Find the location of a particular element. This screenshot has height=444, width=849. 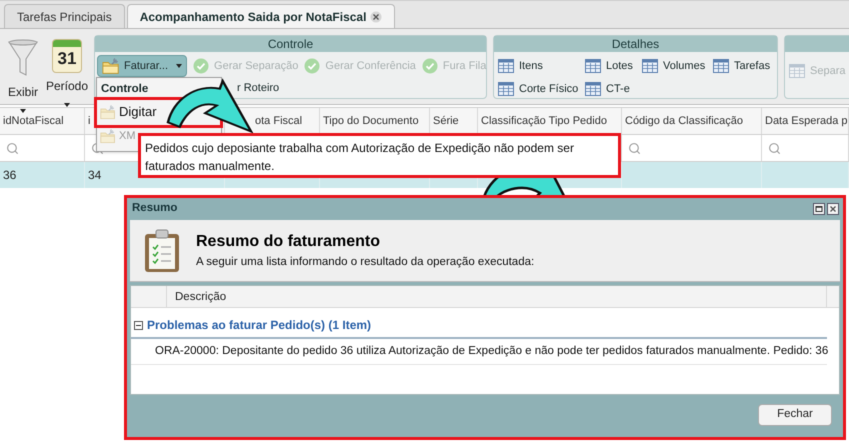

dialog-heading: Resumo do faturamento is located at coordinates (289, 242).